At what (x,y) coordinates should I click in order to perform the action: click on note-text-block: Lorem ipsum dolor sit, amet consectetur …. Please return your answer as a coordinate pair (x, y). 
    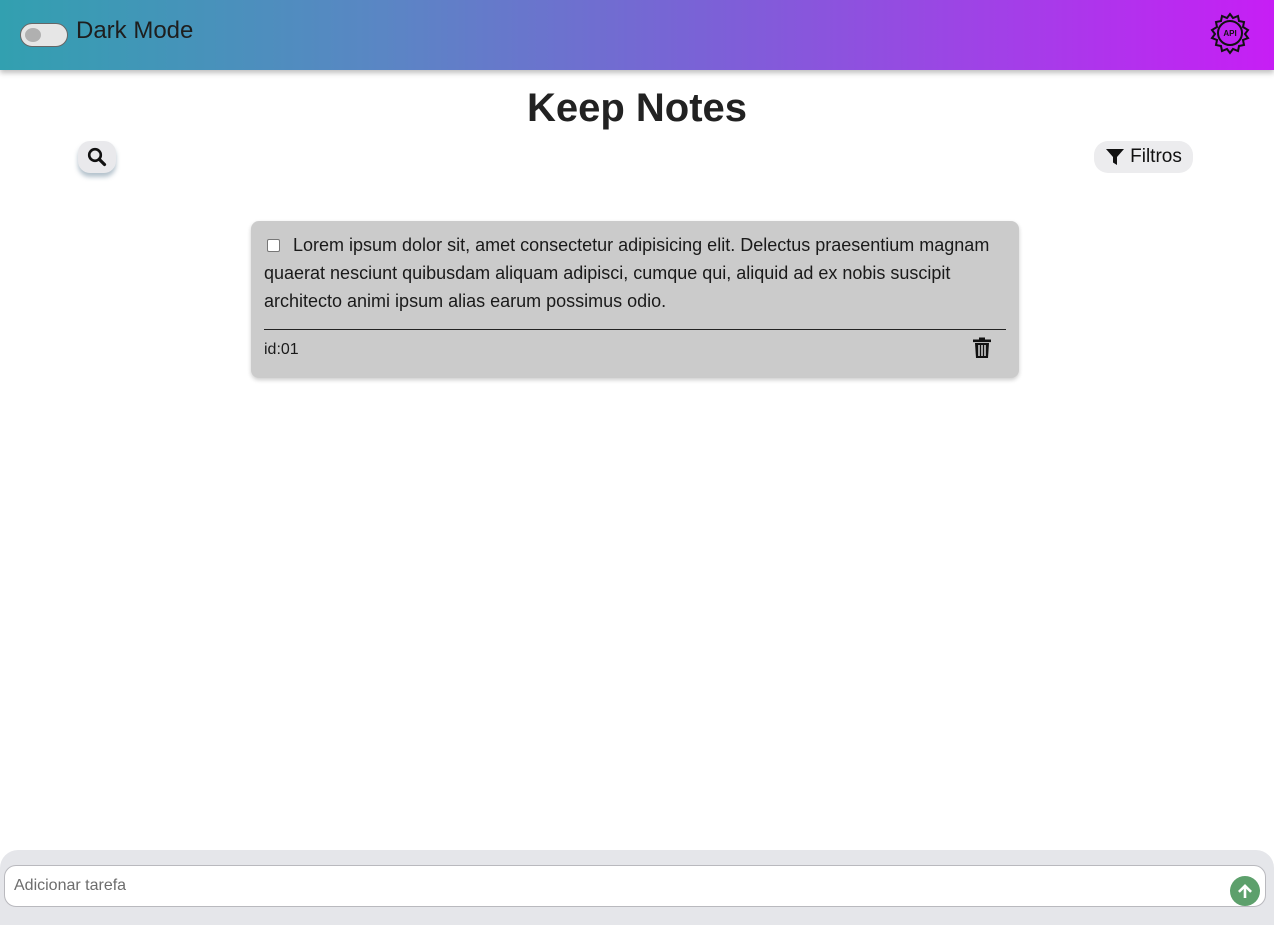
    Looking at the image, I should click on (635, 273).